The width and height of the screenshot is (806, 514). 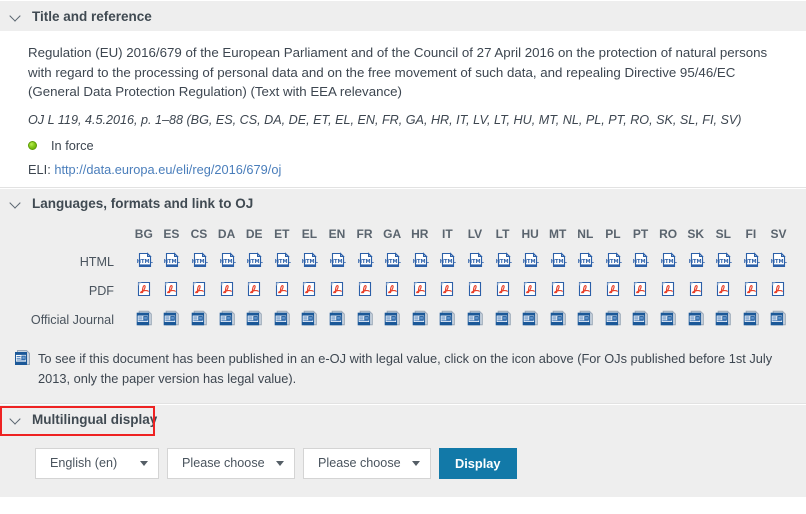 I want to click on section-header-languages-formats: Languages, formats and link to OJ, so click(x=403, y=203).